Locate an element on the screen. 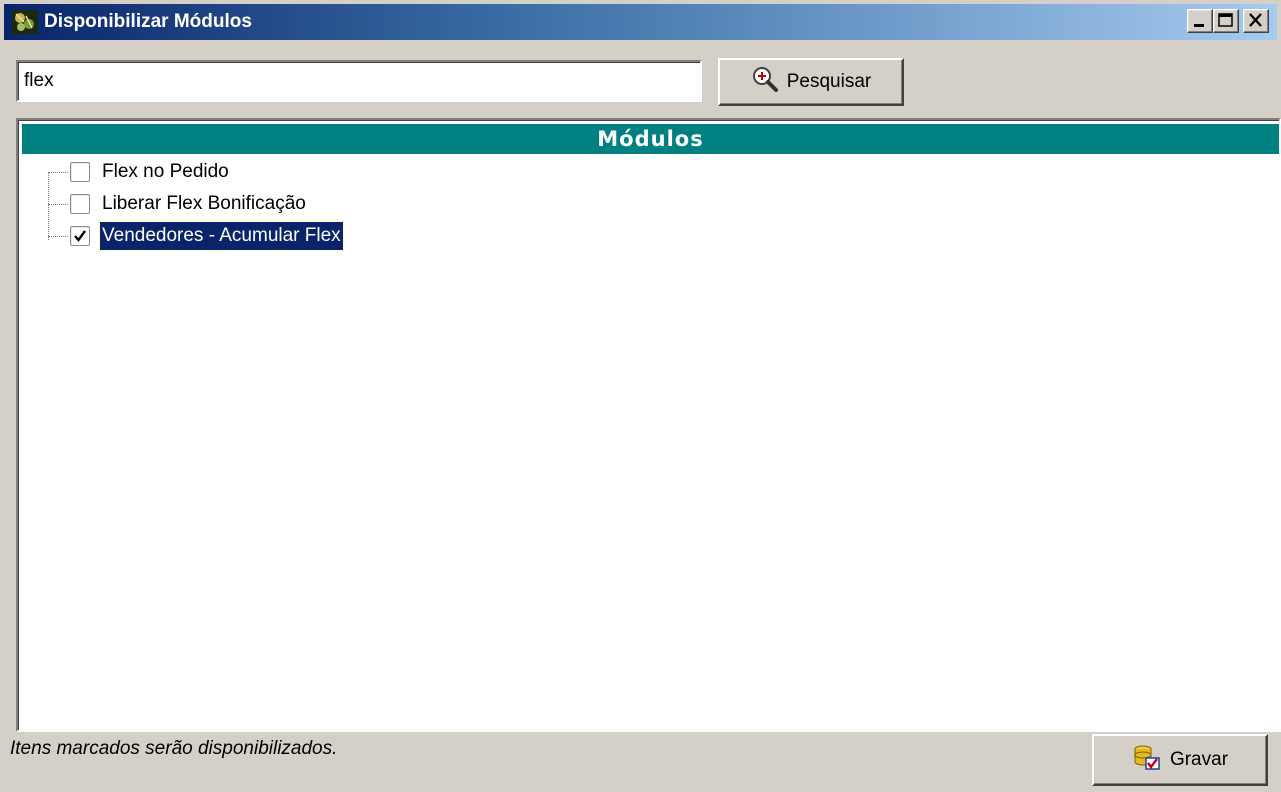 This screenshot has width=1281, height=792. checkmark-icon is located at coordinates (80, 236).